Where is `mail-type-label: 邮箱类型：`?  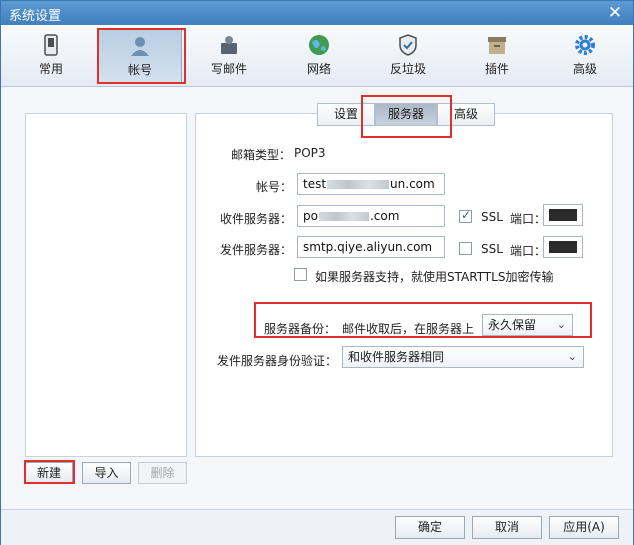
mail-type-label: 邮箱类型： is located at coordinates (261, 155).